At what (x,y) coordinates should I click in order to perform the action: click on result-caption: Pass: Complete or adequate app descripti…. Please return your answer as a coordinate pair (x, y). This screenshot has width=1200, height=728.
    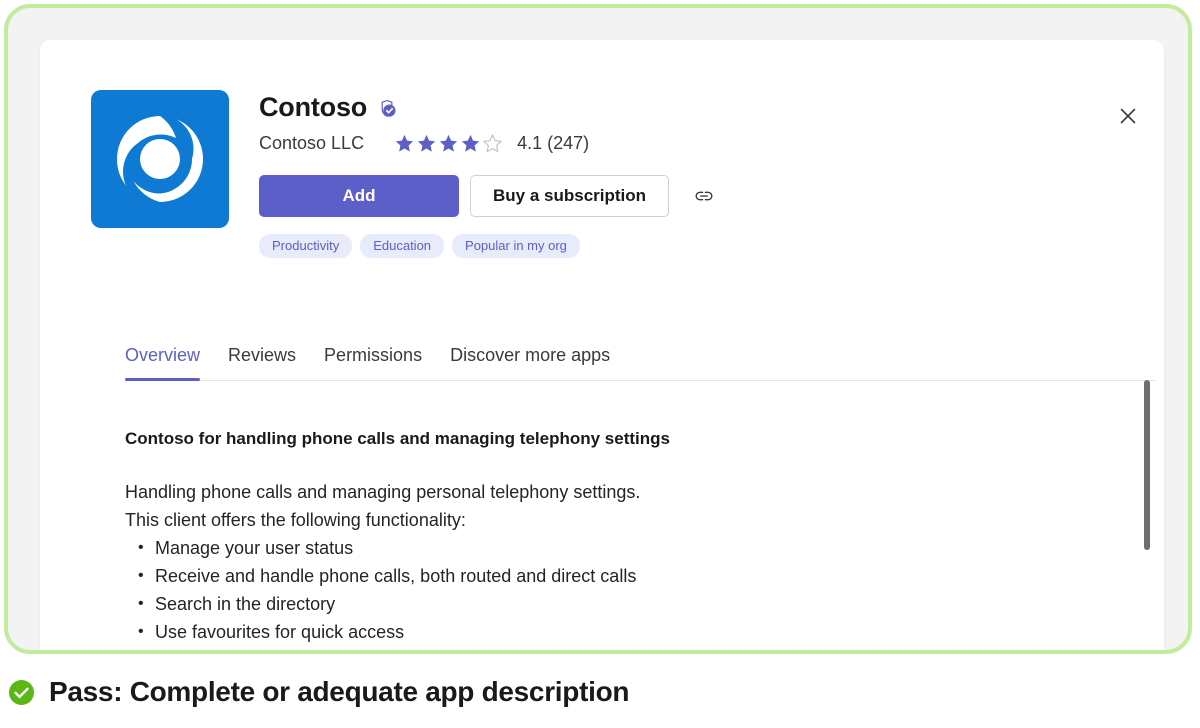
    Looking at the image, I should click on (319, 691).